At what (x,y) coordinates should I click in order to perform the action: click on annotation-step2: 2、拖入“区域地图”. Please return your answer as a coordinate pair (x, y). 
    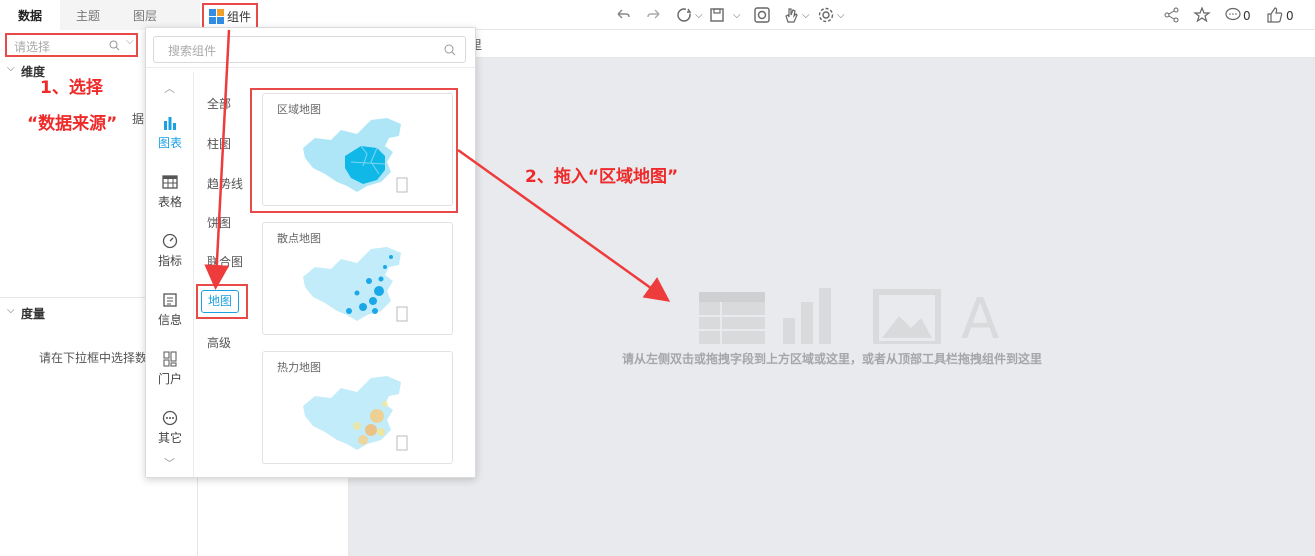
    Looking at the image, I should click on (602, 177).